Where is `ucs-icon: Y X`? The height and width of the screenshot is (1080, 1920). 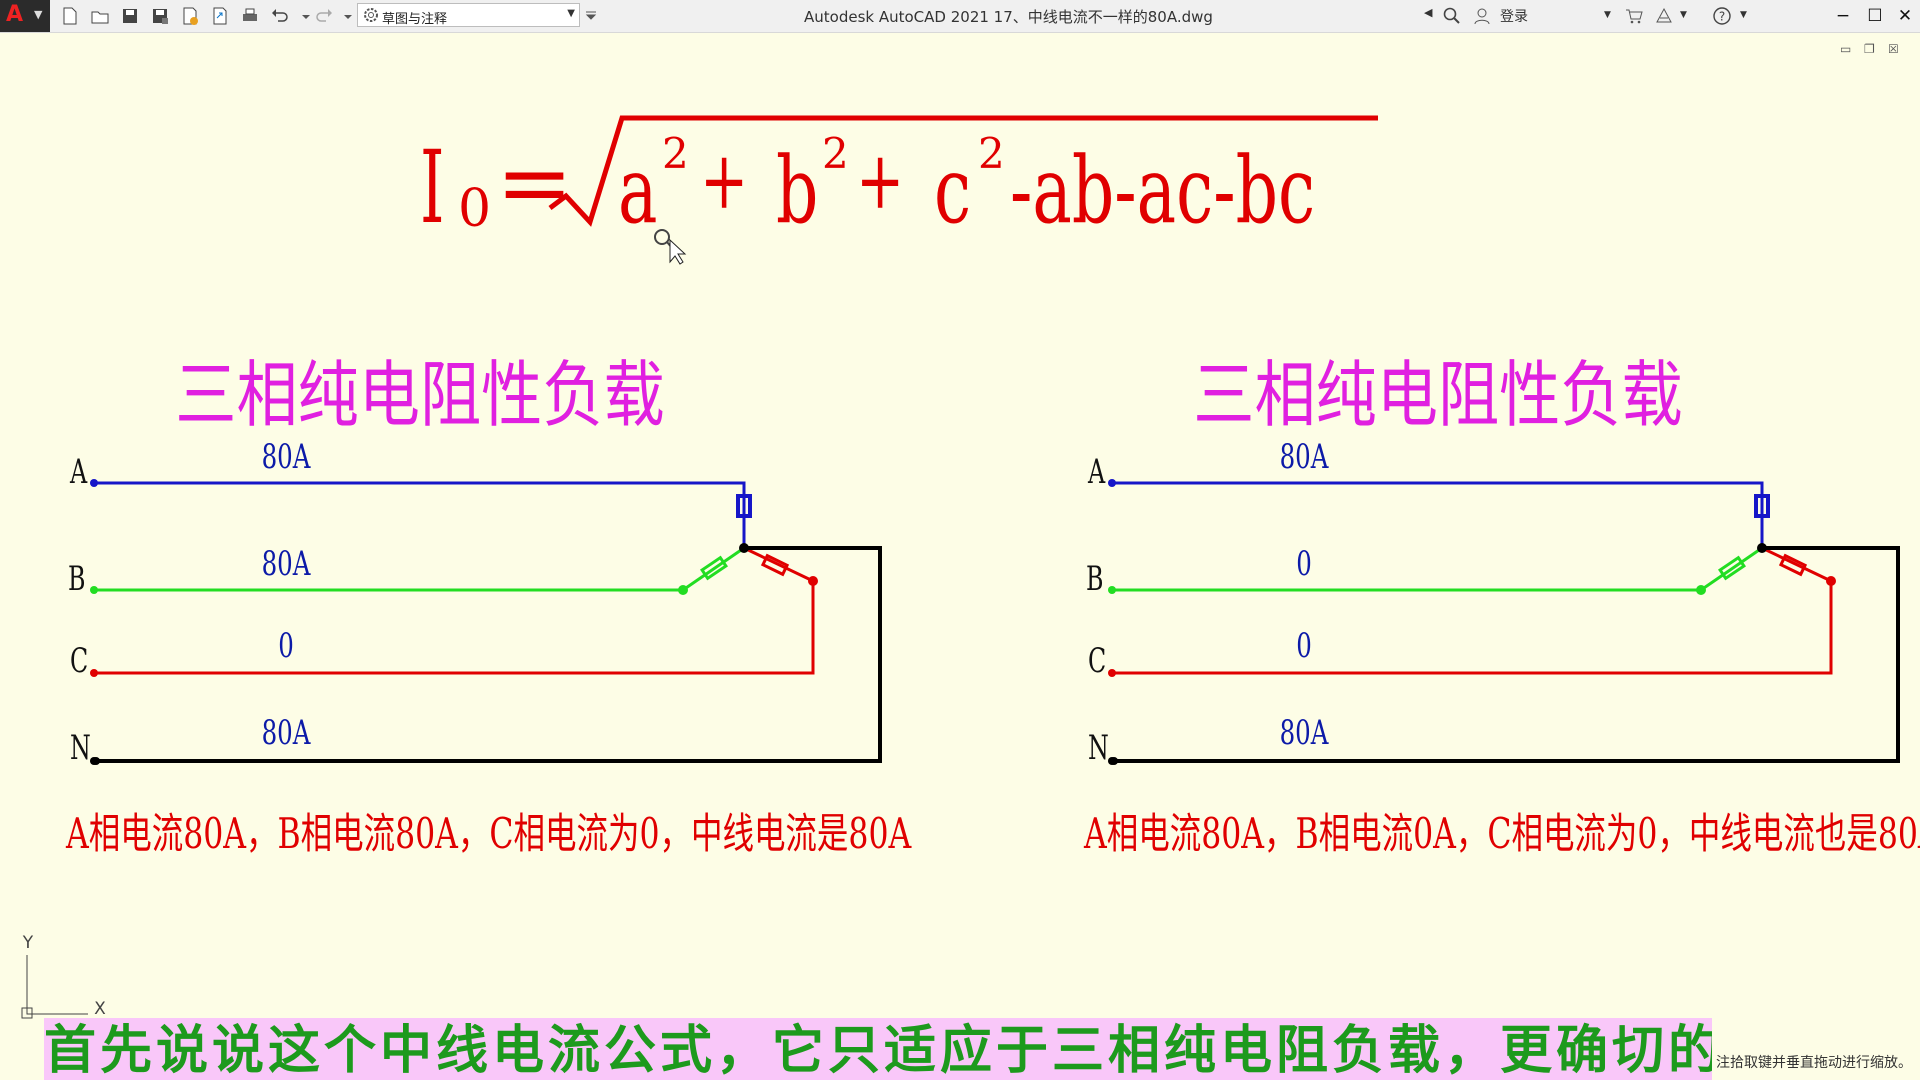 ucs-icon: Y X is located at coordinates (63, 976).